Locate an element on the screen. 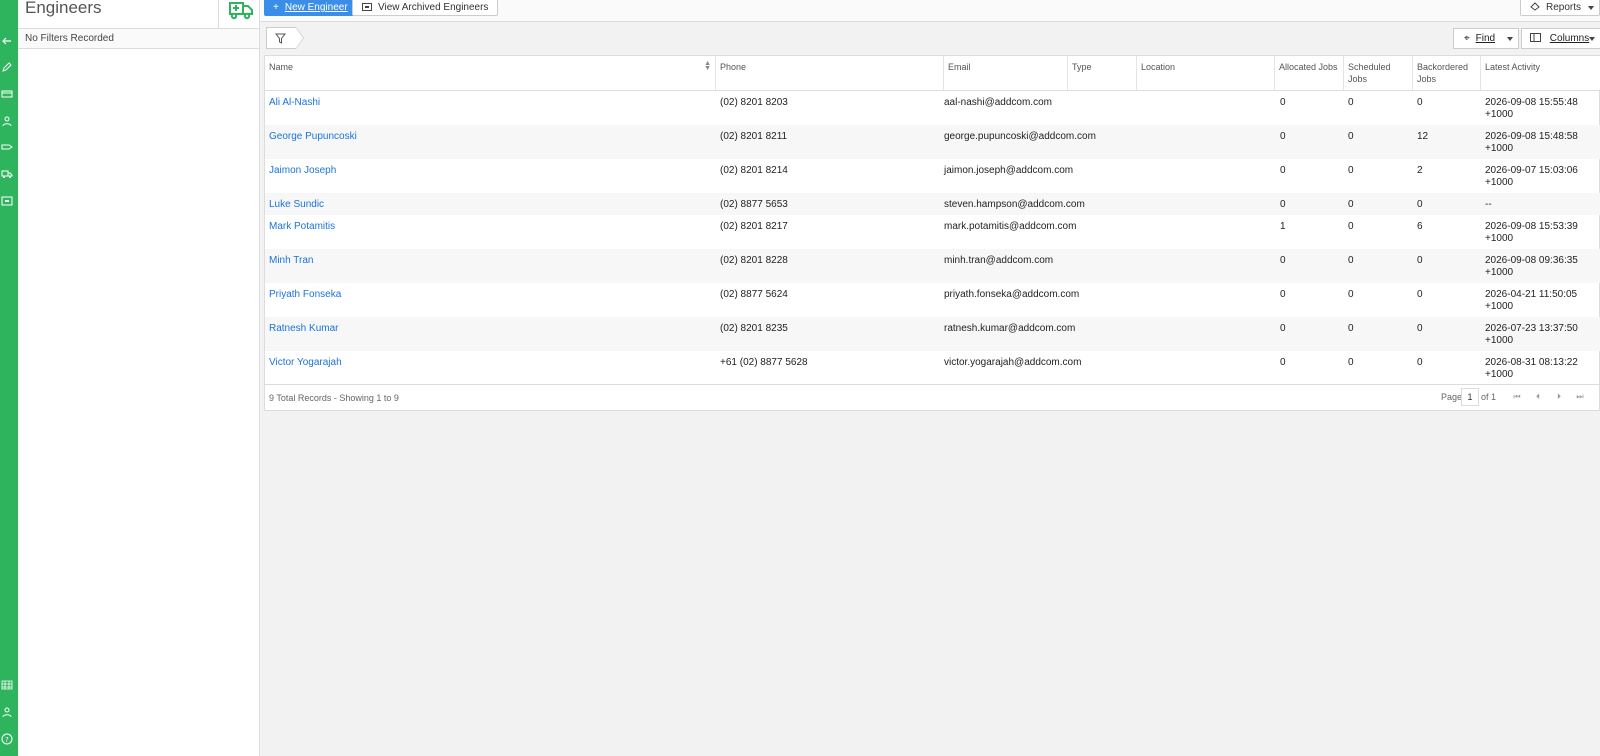  email-cell: victor.yogarajah@addcom.com is located at coordinates (1013, 362).